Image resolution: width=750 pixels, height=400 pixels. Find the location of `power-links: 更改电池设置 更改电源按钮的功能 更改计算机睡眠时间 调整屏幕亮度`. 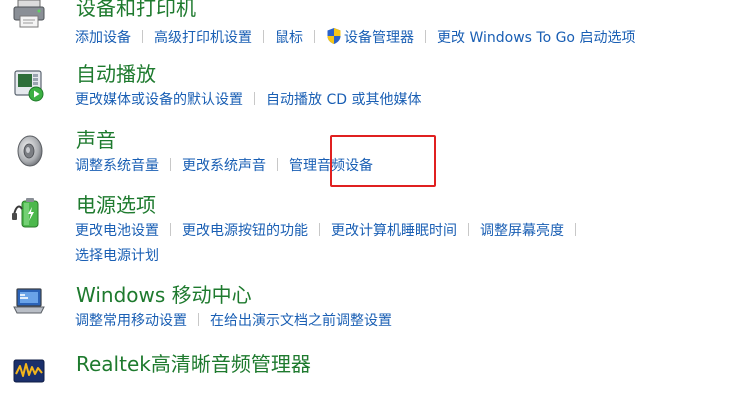

power-links: 更改电池设置 更改电源按钮的功能 更改计算机睡眠时间 调整屏幕亮度 is located at coordinates (331, 231).